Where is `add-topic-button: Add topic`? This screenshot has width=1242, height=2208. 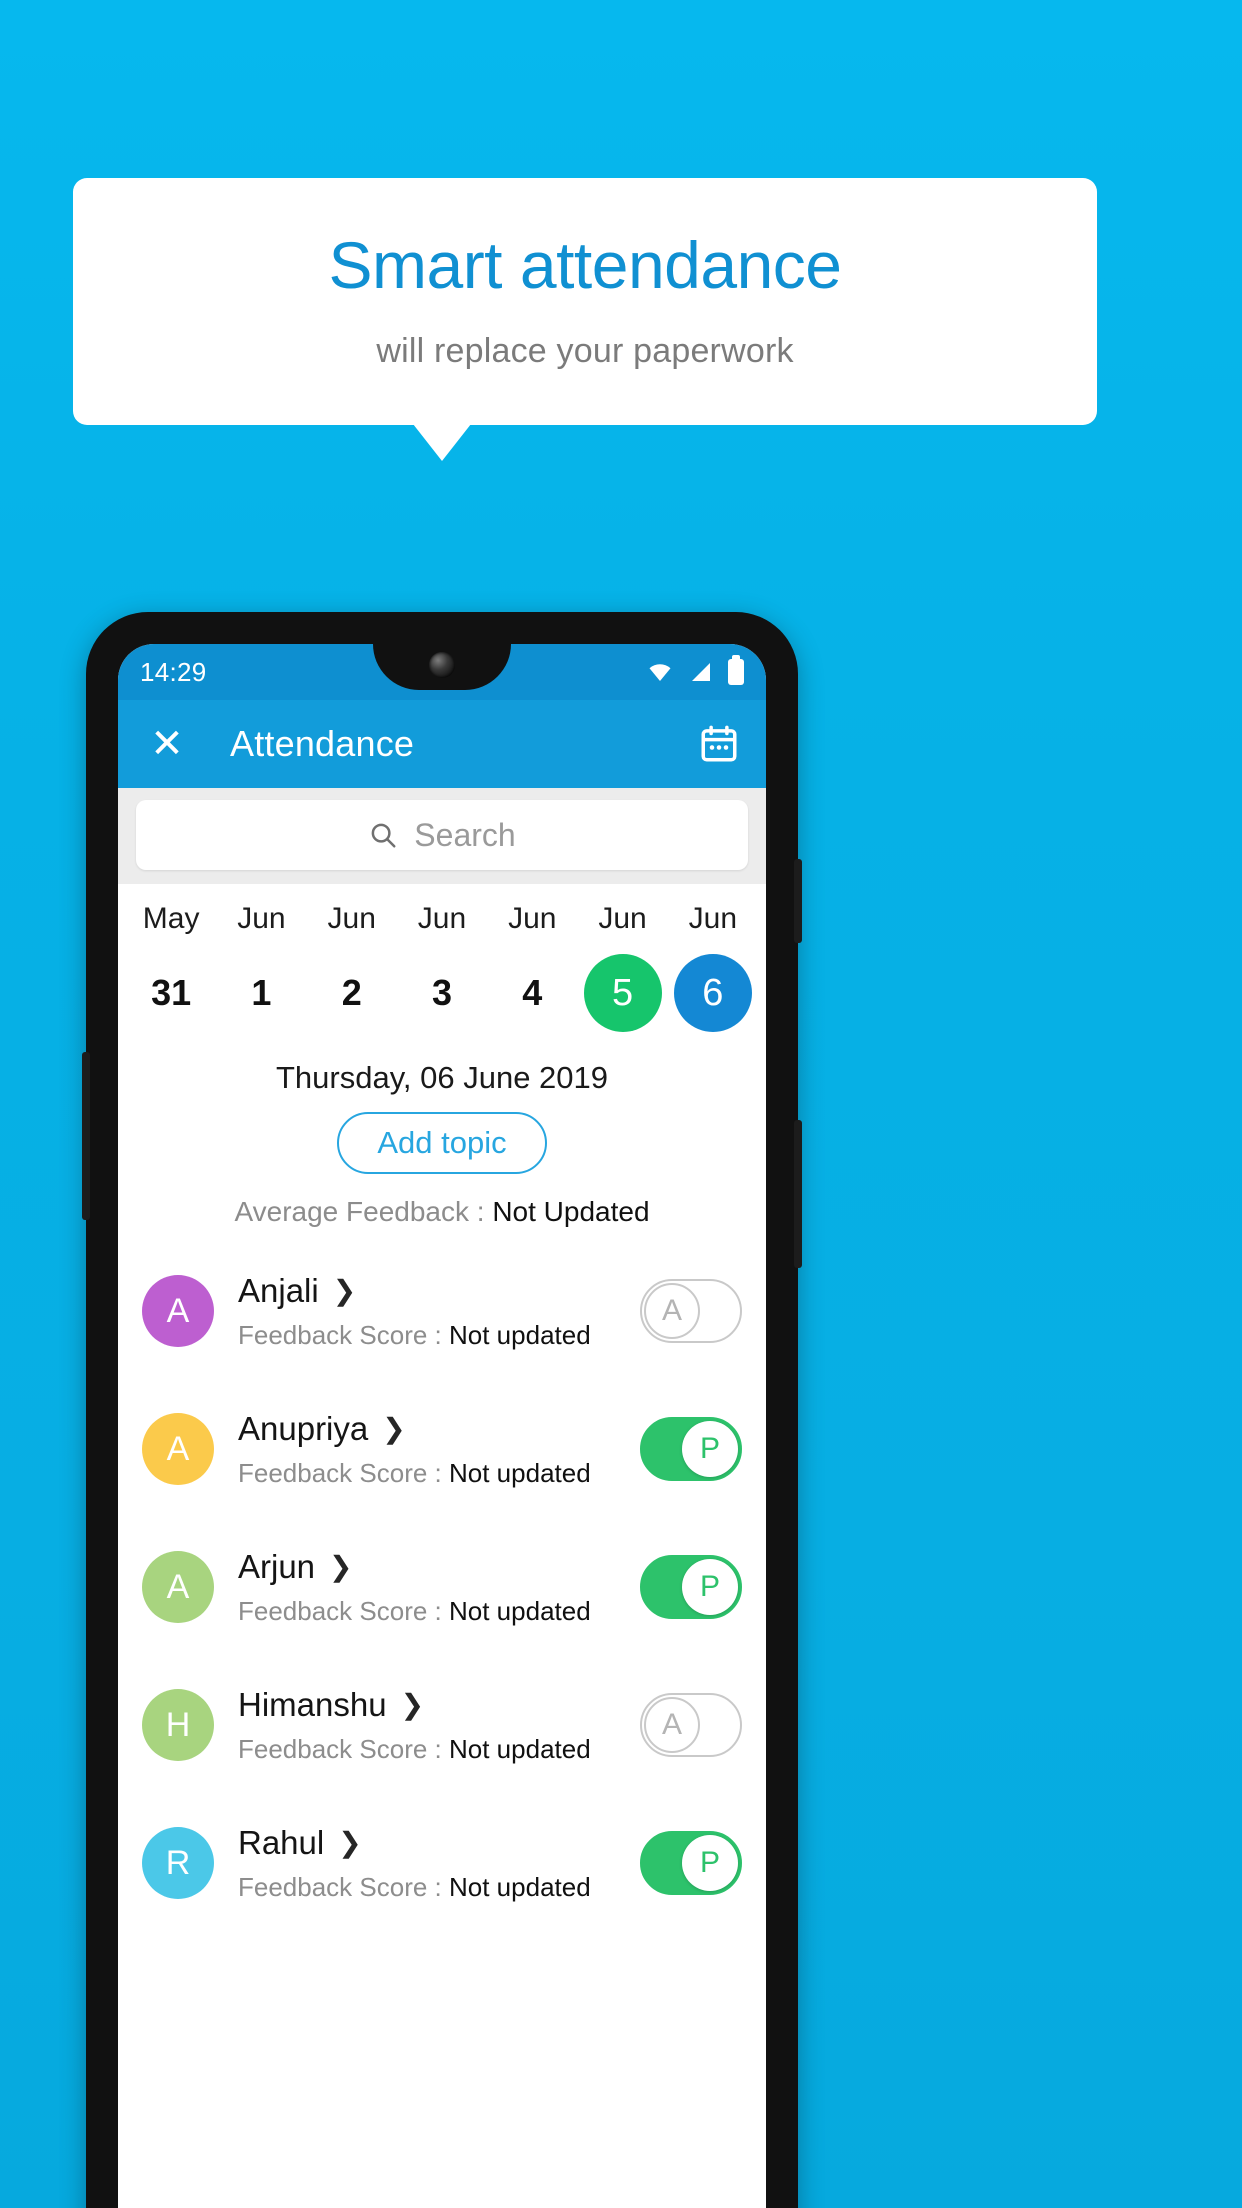 add-topic-button: Add topic is located at coordinates (442, 1143).